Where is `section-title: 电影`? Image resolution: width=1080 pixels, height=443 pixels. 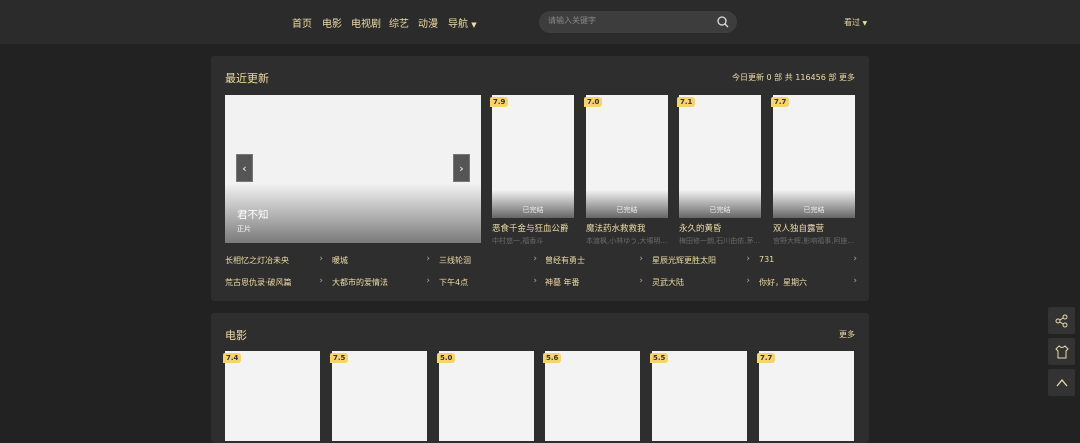
section-title: 电影 is located at coordinates (236, 335).